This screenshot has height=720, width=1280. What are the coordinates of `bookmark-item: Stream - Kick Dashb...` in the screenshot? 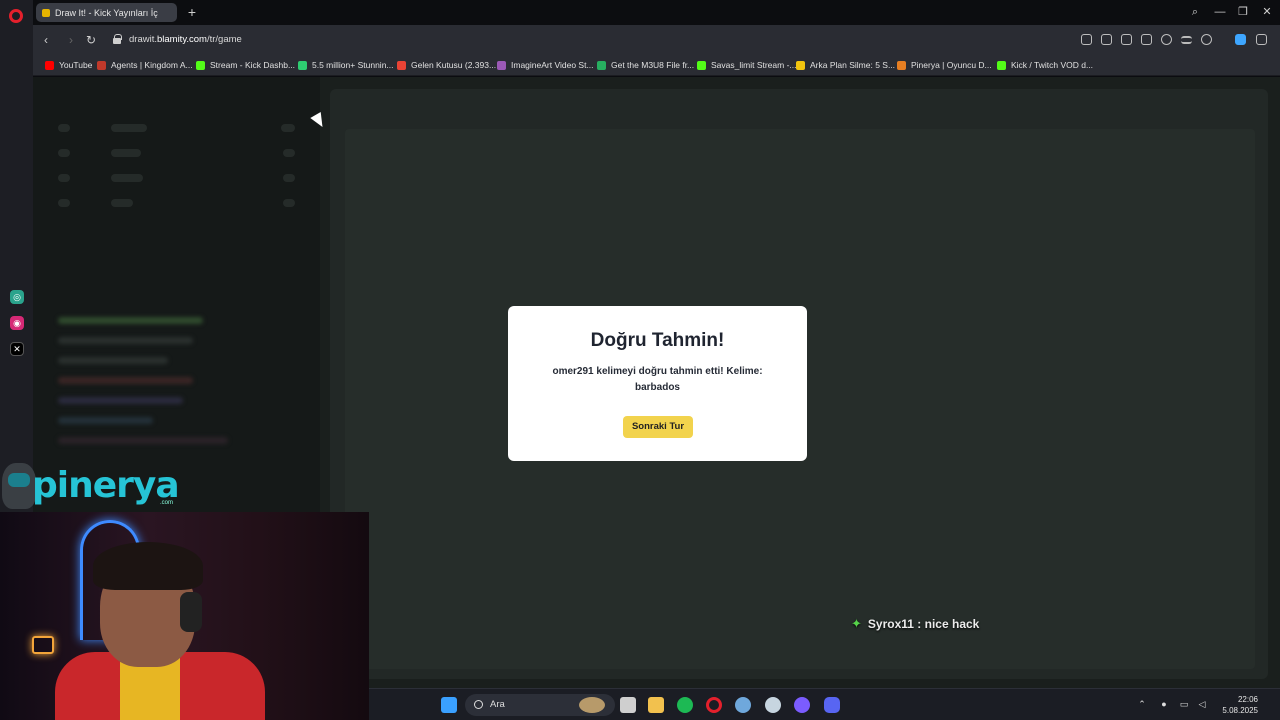 It's located at (245, 65).